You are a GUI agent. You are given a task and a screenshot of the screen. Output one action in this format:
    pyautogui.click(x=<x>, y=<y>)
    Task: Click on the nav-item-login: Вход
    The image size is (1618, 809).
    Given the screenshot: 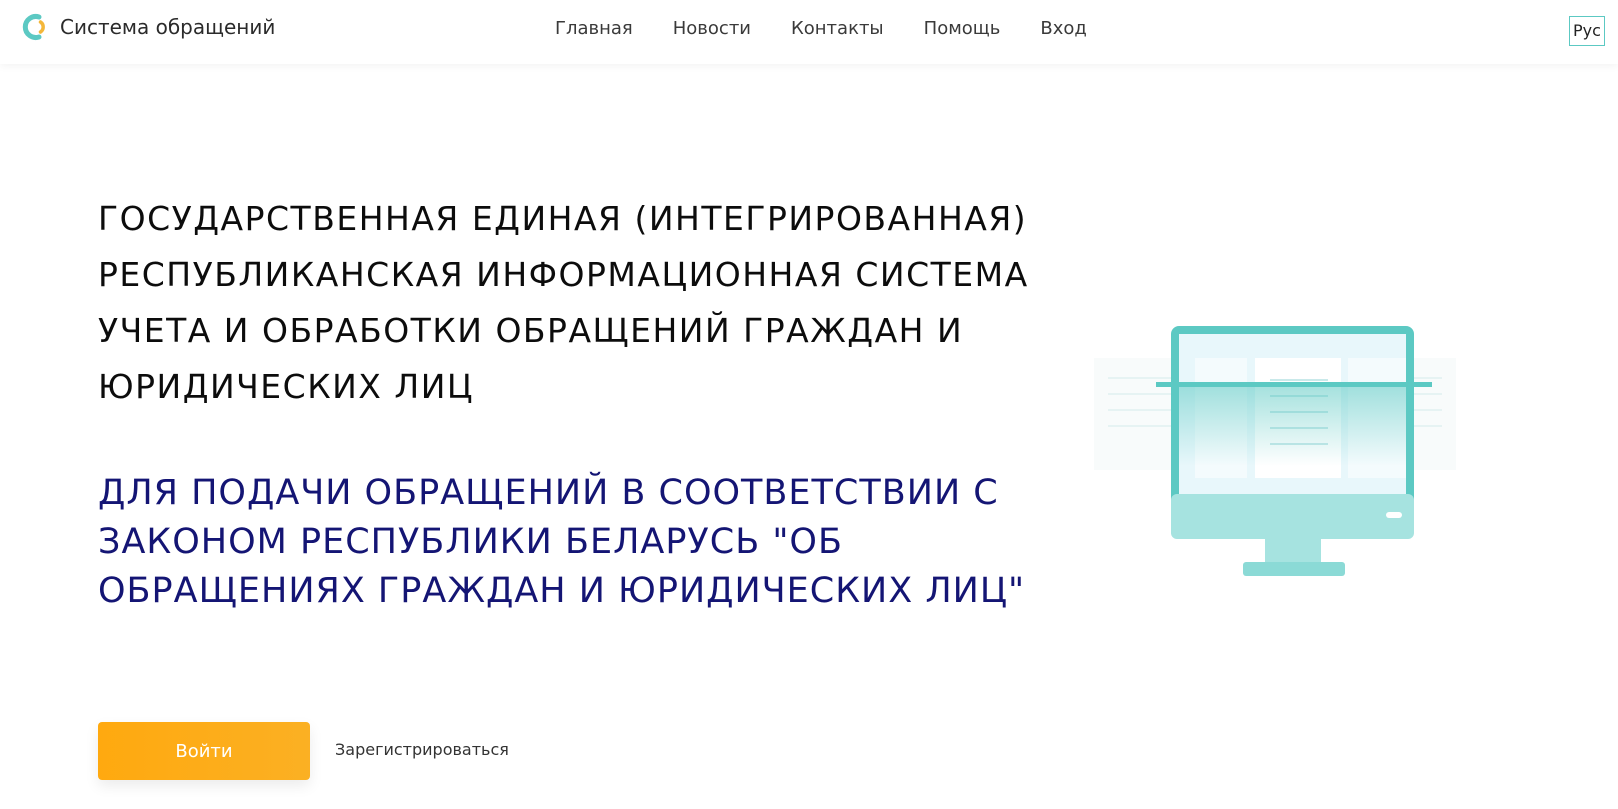 What is the action you would take?
    pyautogui.click(x=1063, y=28)
    